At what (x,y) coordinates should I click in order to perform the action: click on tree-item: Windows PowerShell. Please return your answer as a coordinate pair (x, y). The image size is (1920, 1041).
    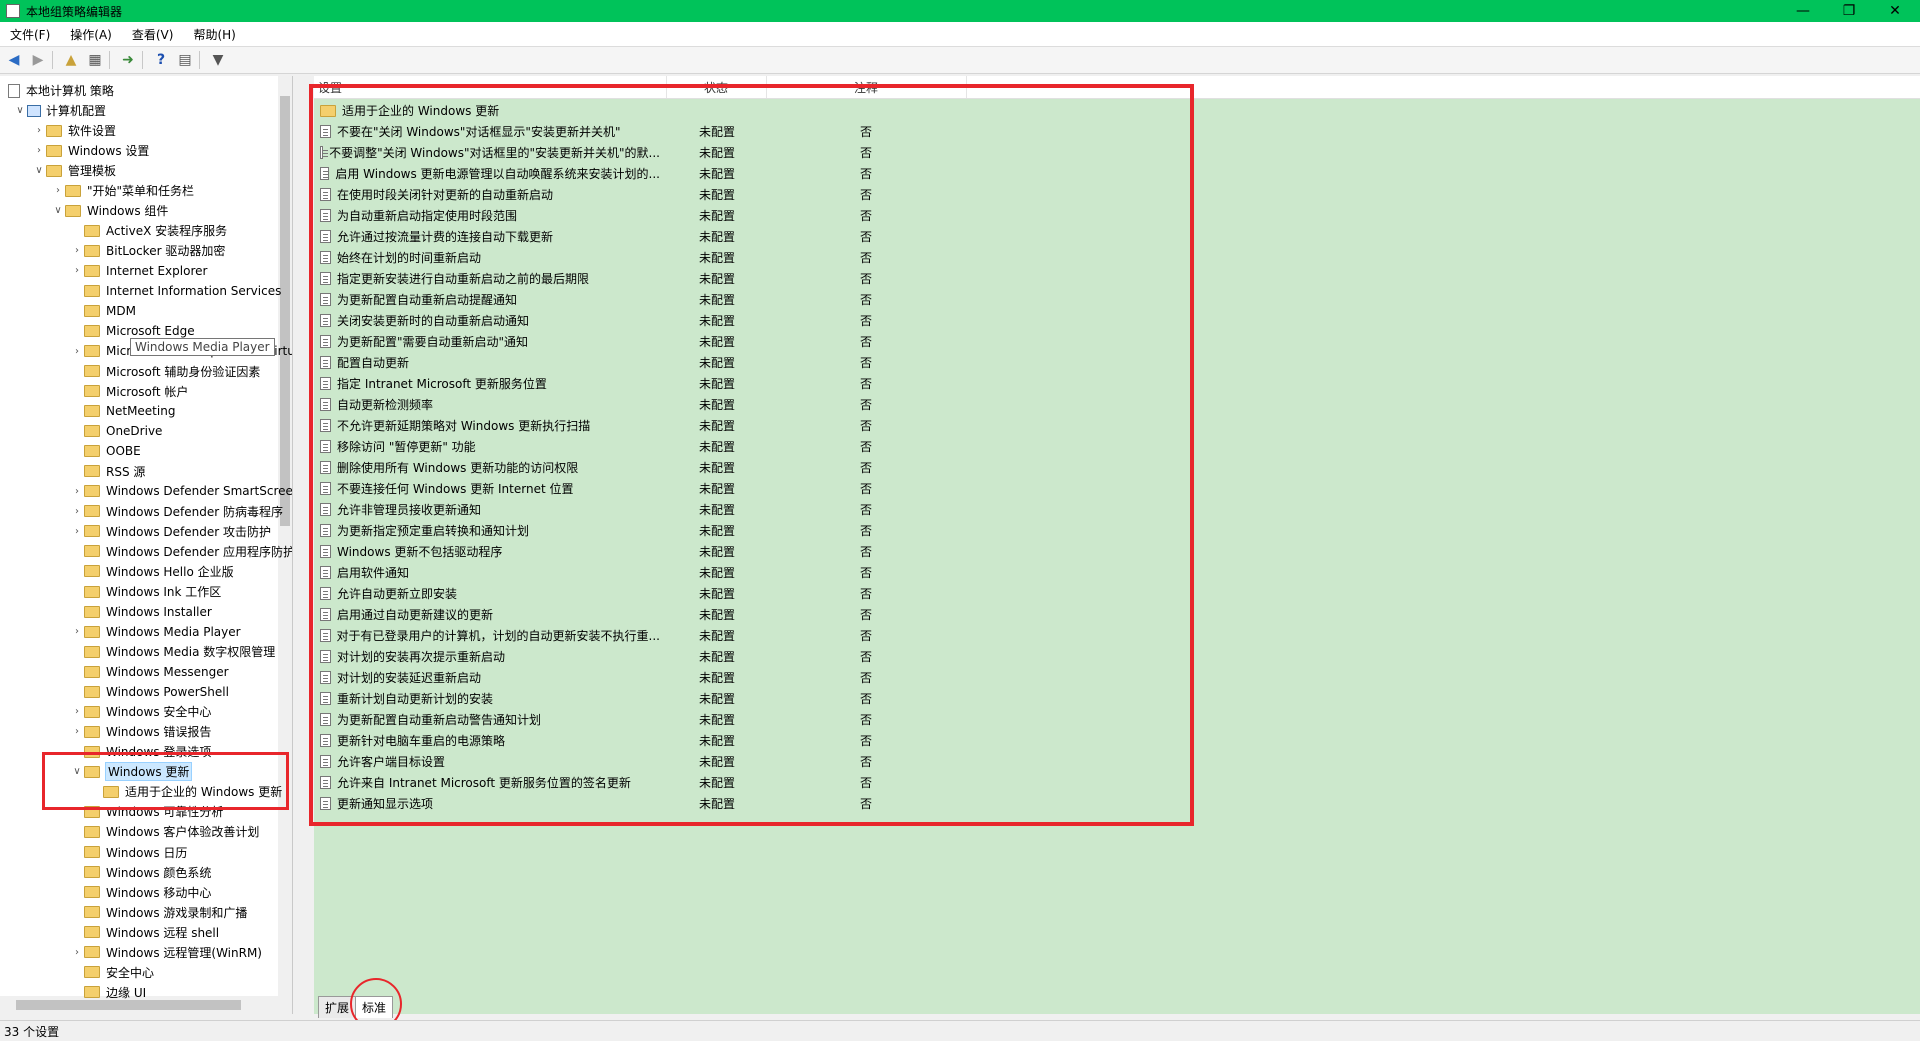
    Looking at the image, I should click on (149, 691).